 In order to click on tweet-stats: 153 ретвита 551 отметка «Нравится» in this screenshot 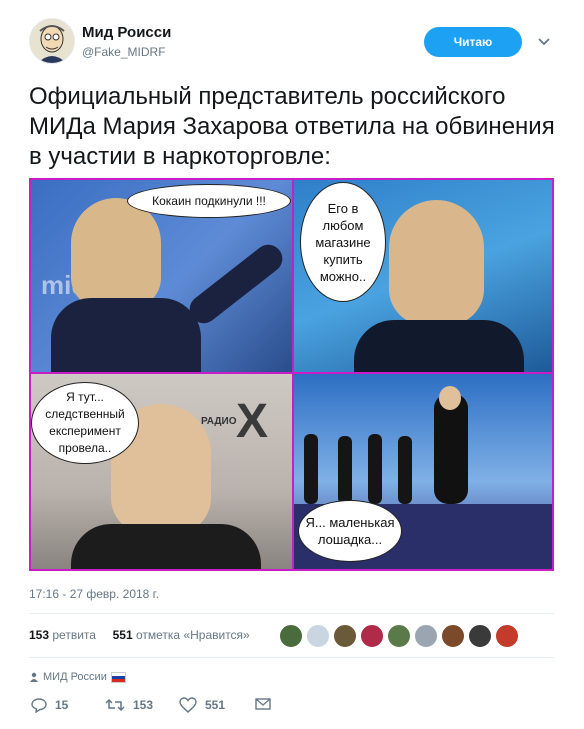, I will do `click(139, 635)`.